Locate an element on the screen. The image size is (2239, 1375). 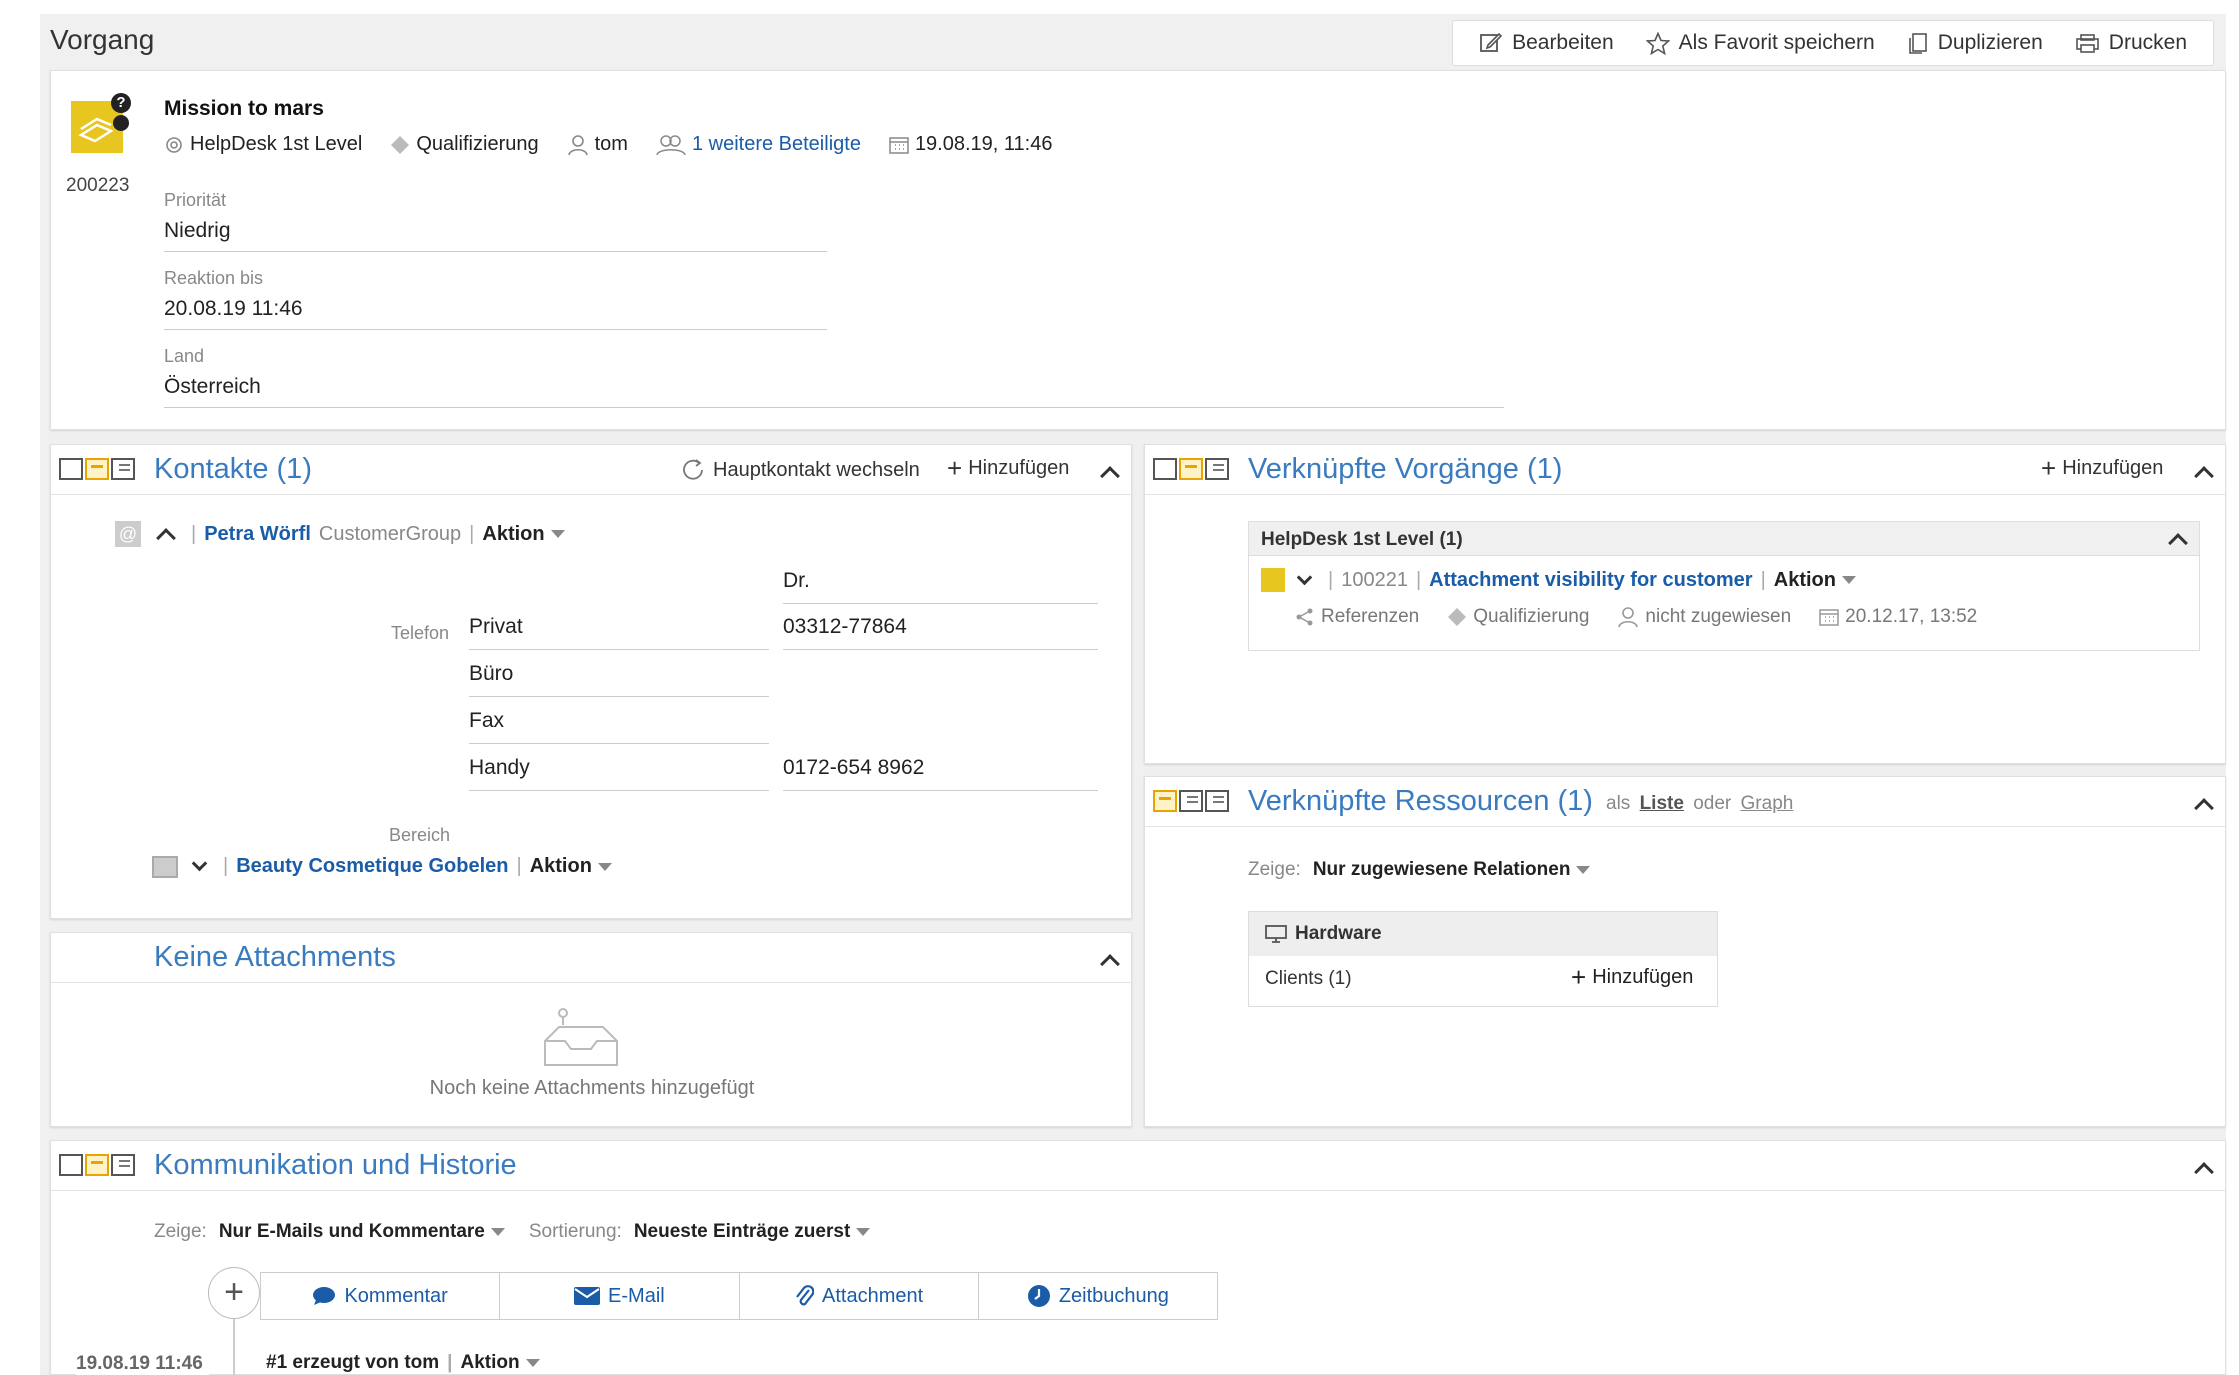
resource-show-label: Zeige: is located at coordinates (1274, 869).